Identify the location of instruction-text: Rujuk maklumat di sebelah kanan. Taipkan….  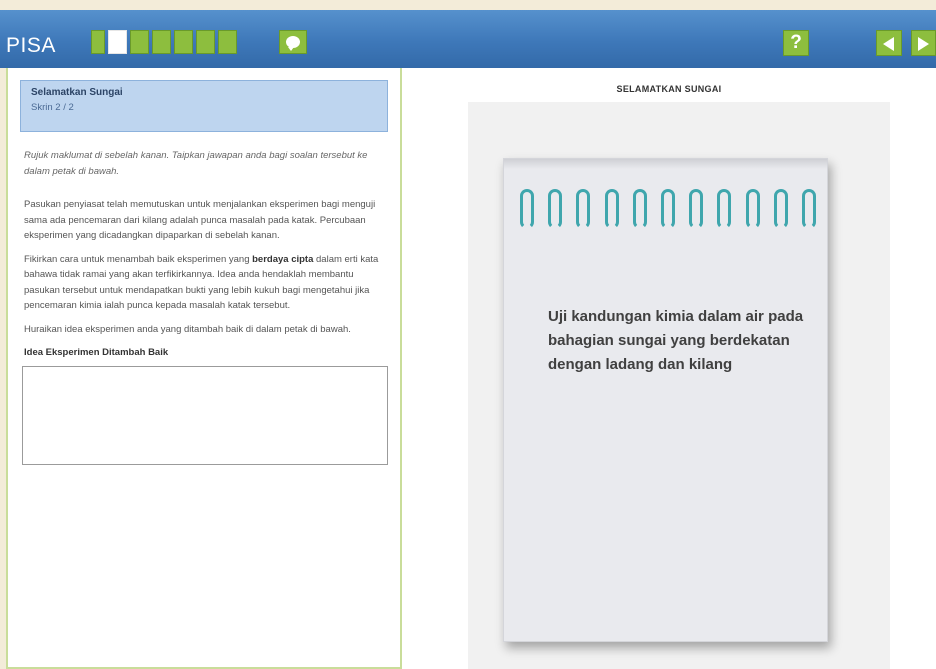
(196, 163).